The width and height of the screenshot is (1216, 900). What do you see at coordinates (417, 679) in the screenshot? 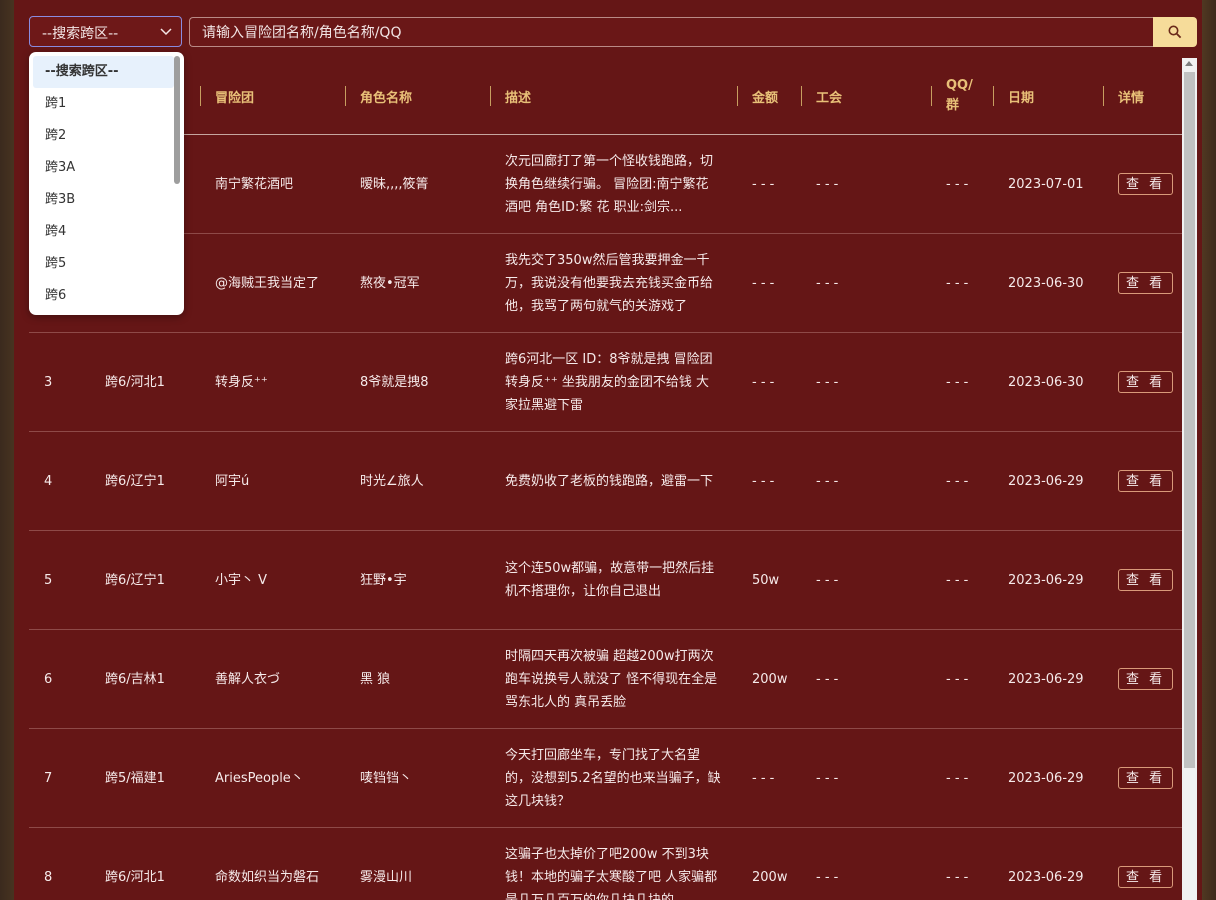
I see `cell-role: 黑 狼` at bounding box center [417, 679].